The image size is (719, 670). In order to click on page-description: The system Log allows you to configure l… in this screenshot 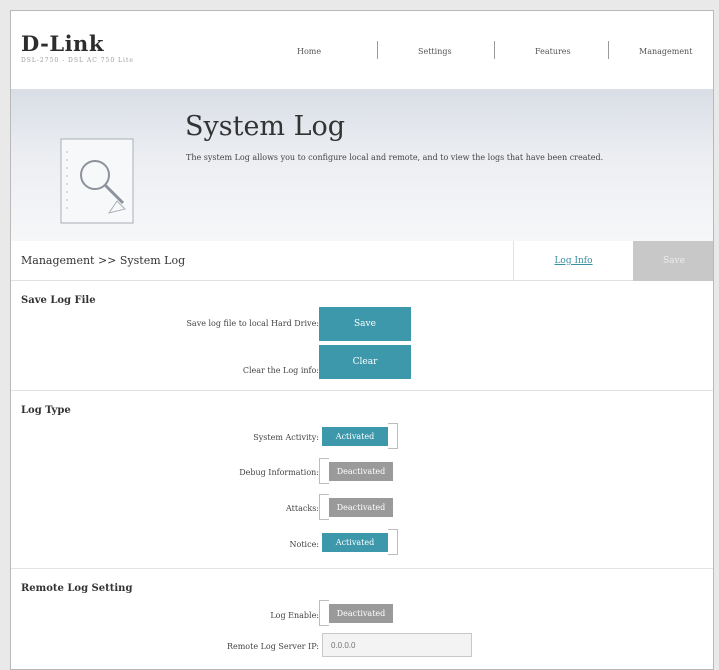, I will do `click(395, 157)`.